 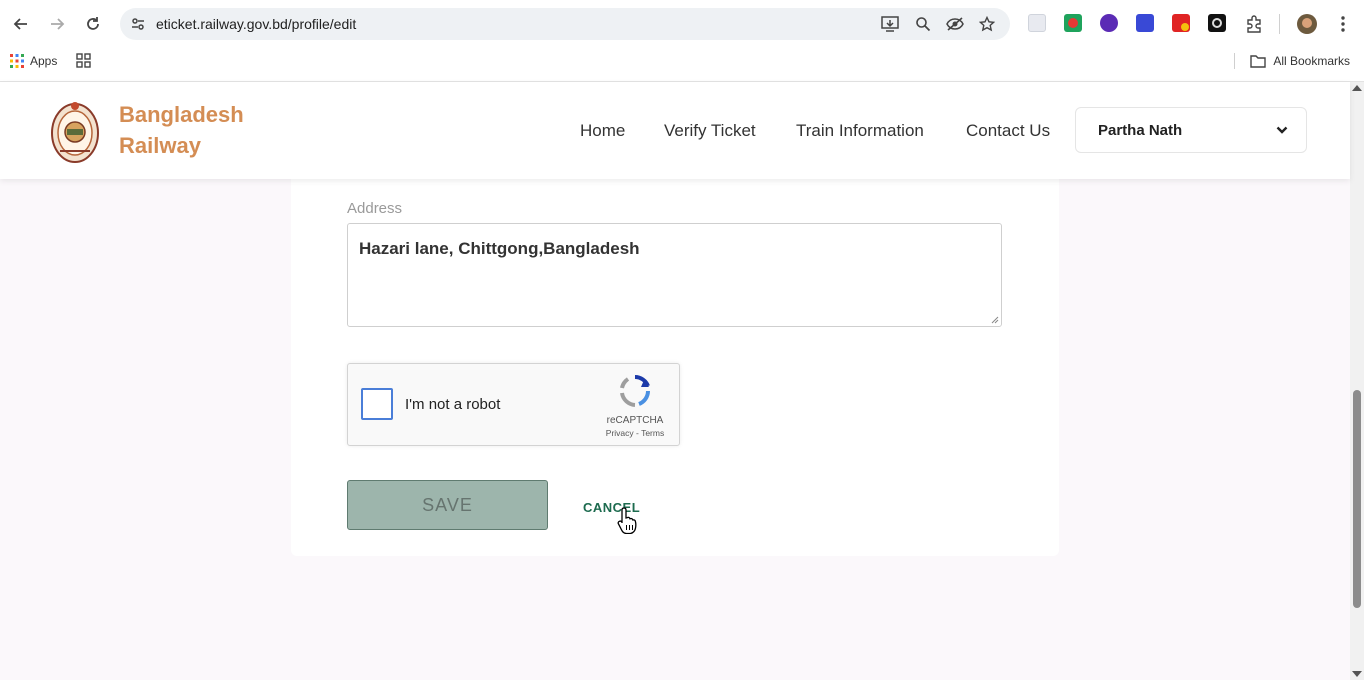 I want to click on user-name: Partha Nath, so click(x=1140, y=130).